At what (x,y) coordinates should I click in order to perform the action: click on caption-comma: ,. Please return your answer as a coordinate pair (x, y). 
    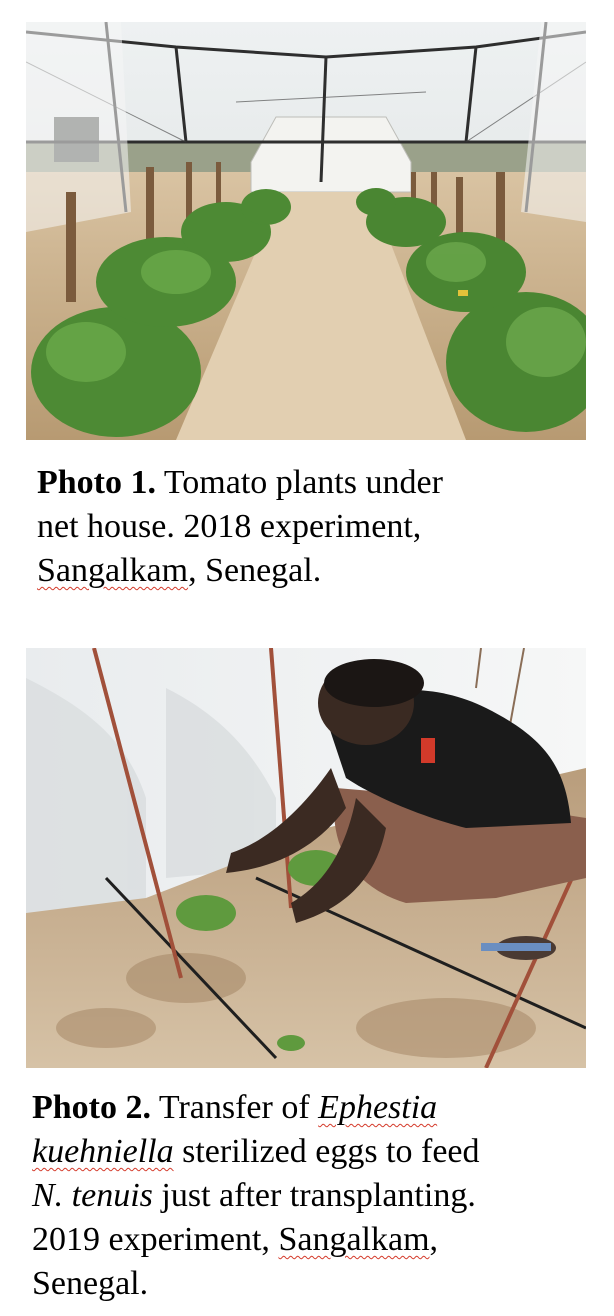
    Looking at the image, I should click on (434, 1239).